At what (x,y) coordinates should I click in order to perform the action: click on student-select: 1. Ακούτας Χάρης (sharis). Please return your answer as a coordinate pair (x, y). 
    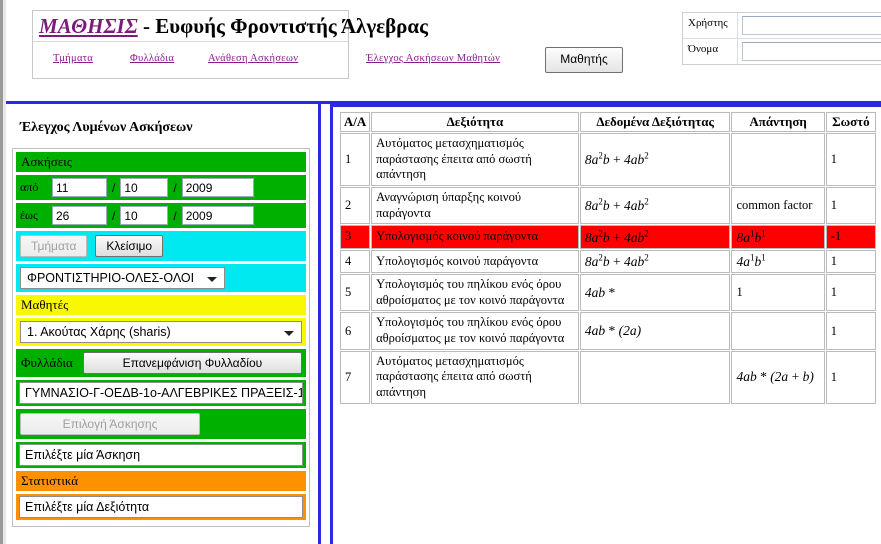
    Looking at the image, I should click on (161, 332).